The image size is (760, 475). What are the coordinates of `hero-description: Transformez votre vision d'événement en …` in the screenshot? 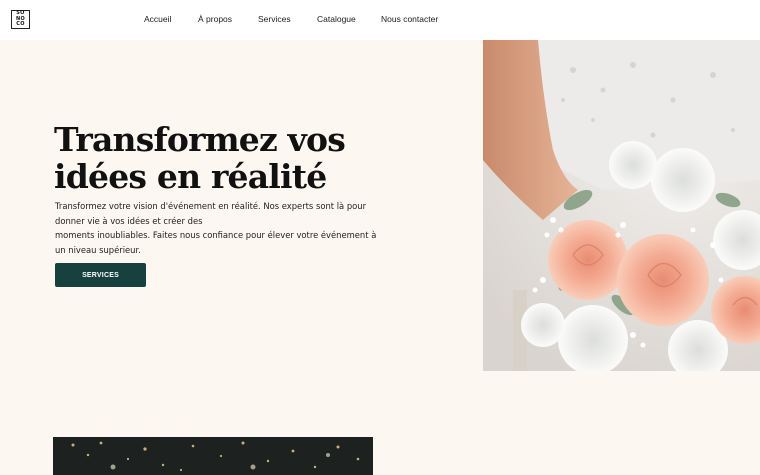 It's located at (216, 228).